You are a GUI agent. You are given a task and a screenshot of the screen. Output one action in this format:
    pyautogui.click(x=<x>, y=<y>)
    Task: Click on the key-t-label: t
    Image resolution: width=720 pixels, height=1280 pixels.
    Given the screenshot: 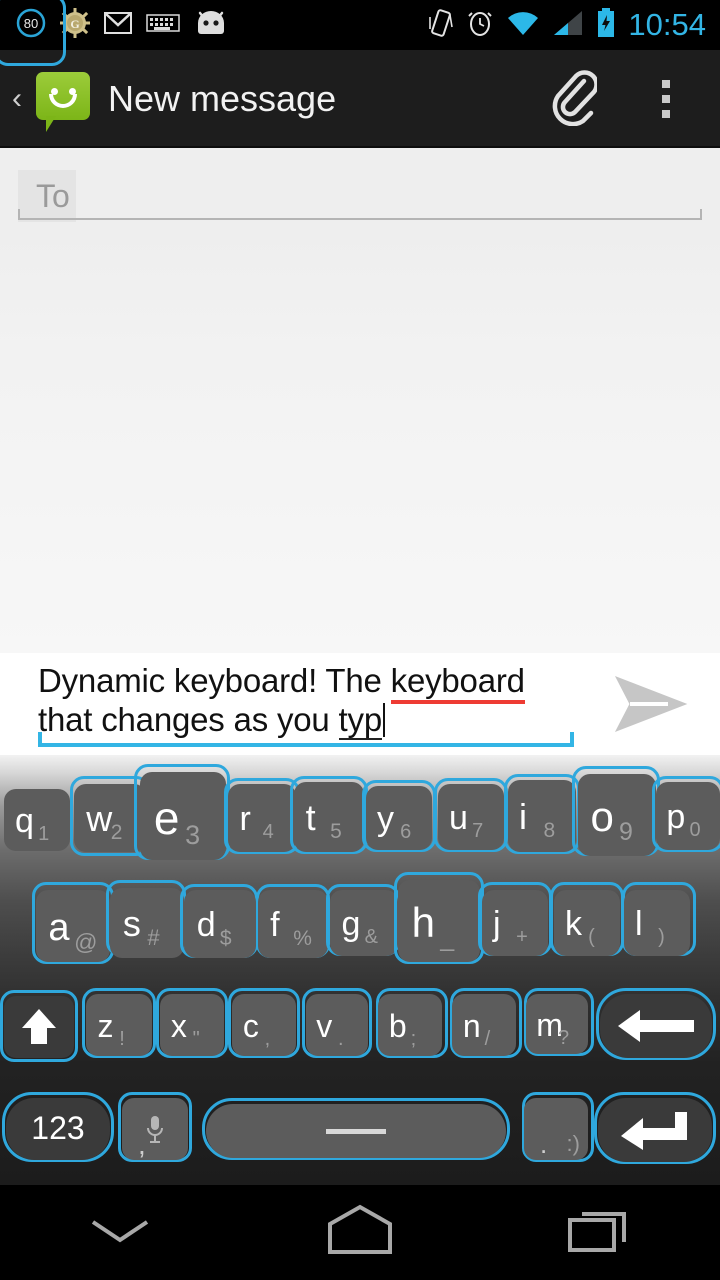 What is the action you would take?
    pyautogui.click(x=310, y=818)
    